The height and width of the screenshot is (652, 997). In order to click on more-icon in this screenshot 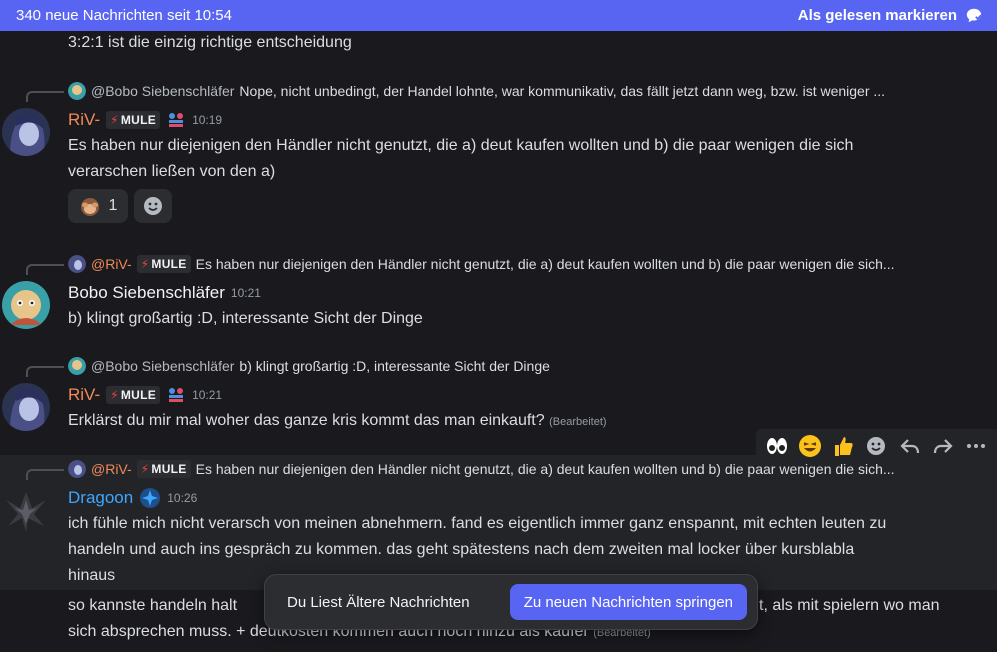, I will do `click(976, 446)`.